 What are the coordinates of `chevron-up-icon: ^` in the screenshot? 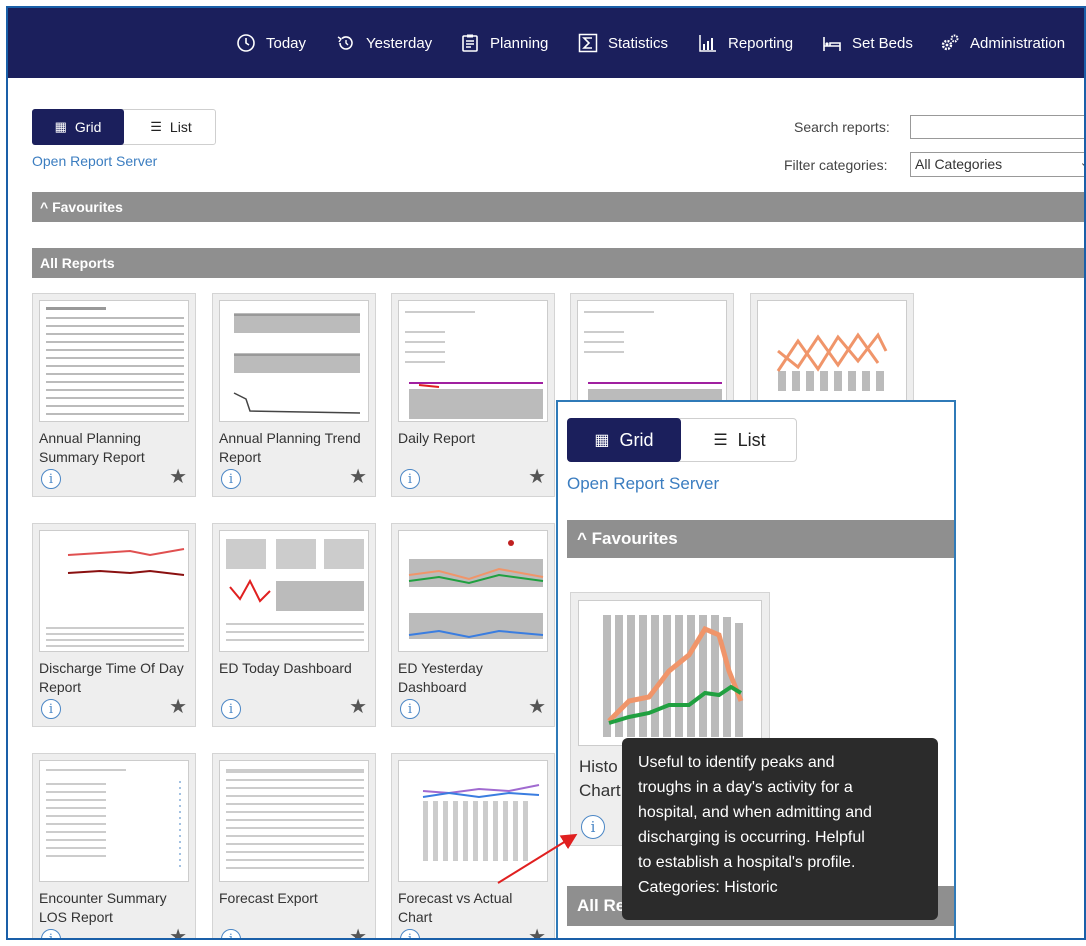 It's located at (44, 207).